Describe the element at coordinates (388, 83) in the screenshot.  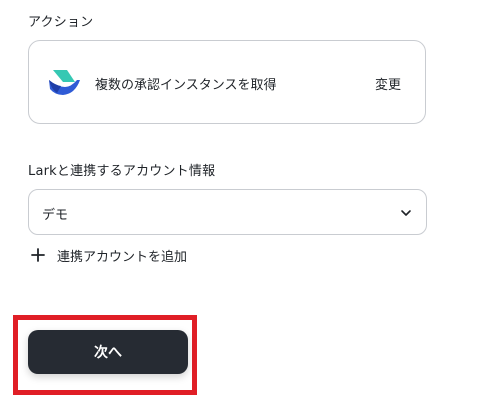
I see `change-action-link: 変更` at that location.